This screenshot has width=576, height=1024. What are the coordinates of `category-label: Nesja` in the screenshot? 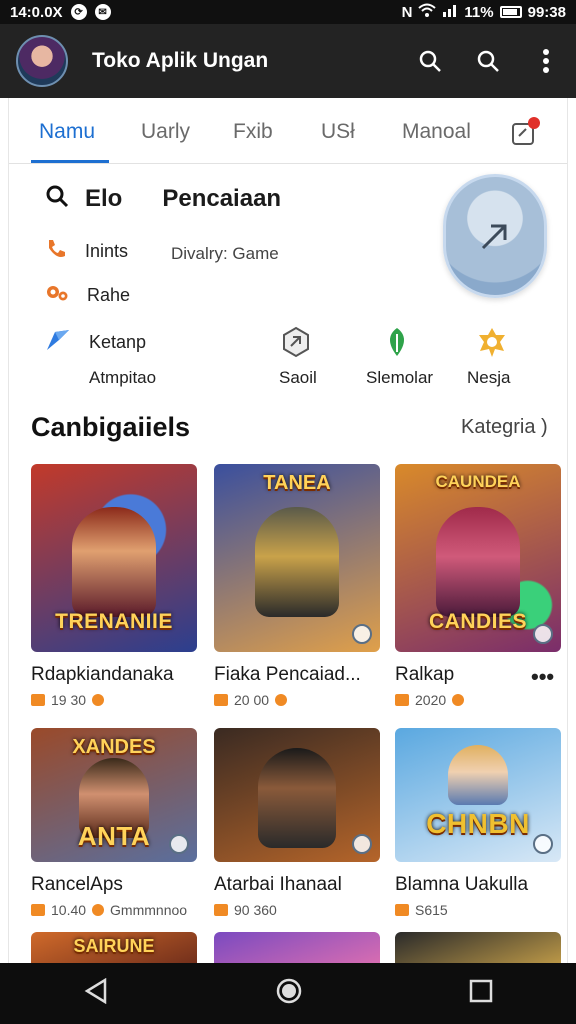 It's located at (489, 377).